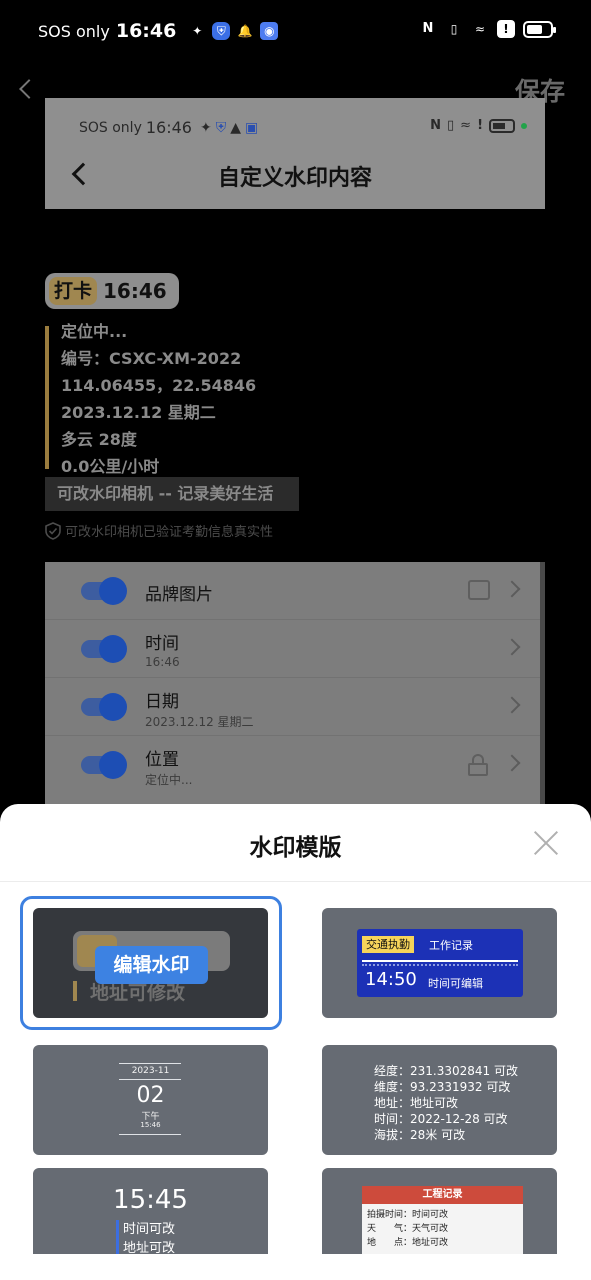 The image size is (591, 1280). What do you see at coordinates (269, 31) in the screenshot?
I see `app-icon: ◉` at bounding box center [269, 31].